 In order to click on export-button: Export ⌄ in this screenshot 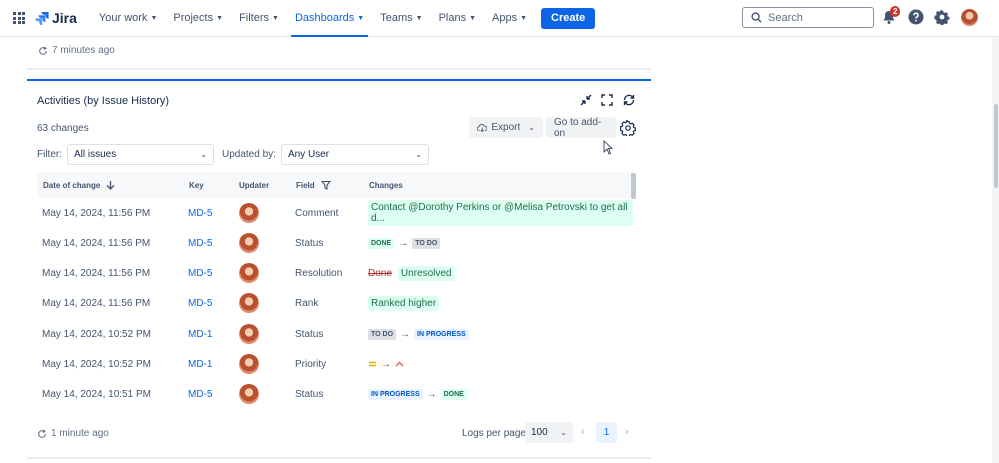, I will do `click(506, 127)`.